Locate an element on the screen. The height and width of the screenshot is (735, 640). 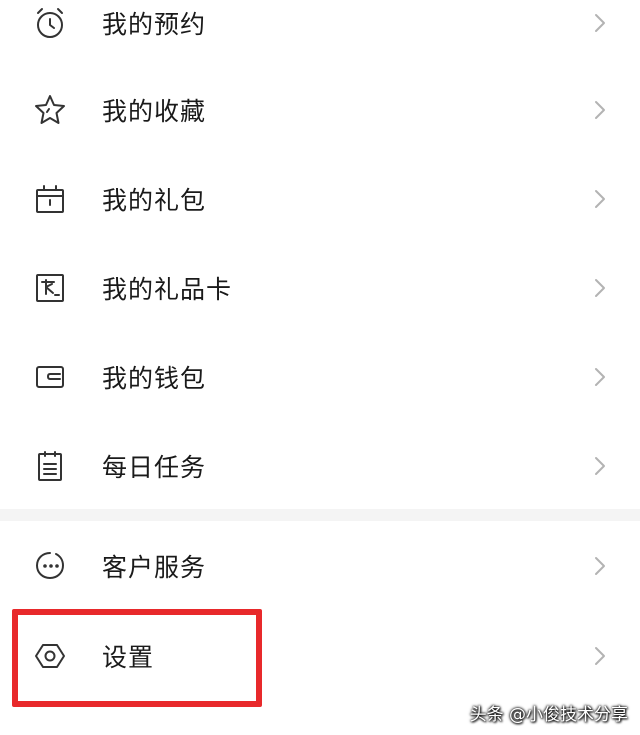
gift-card-icon is located at coordinates (50, 288).